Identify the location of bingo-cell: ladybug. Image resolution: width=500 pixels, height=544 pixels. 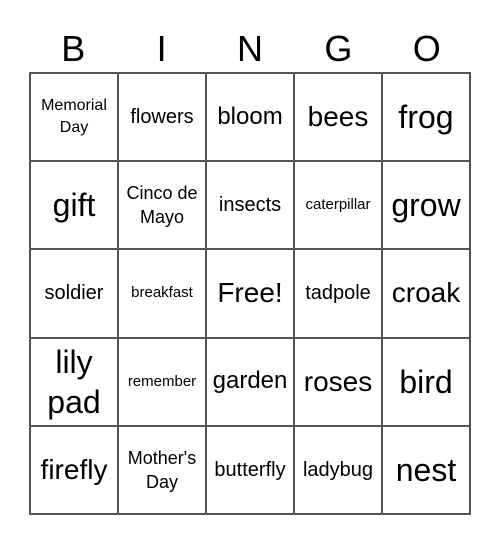
(338, 469).